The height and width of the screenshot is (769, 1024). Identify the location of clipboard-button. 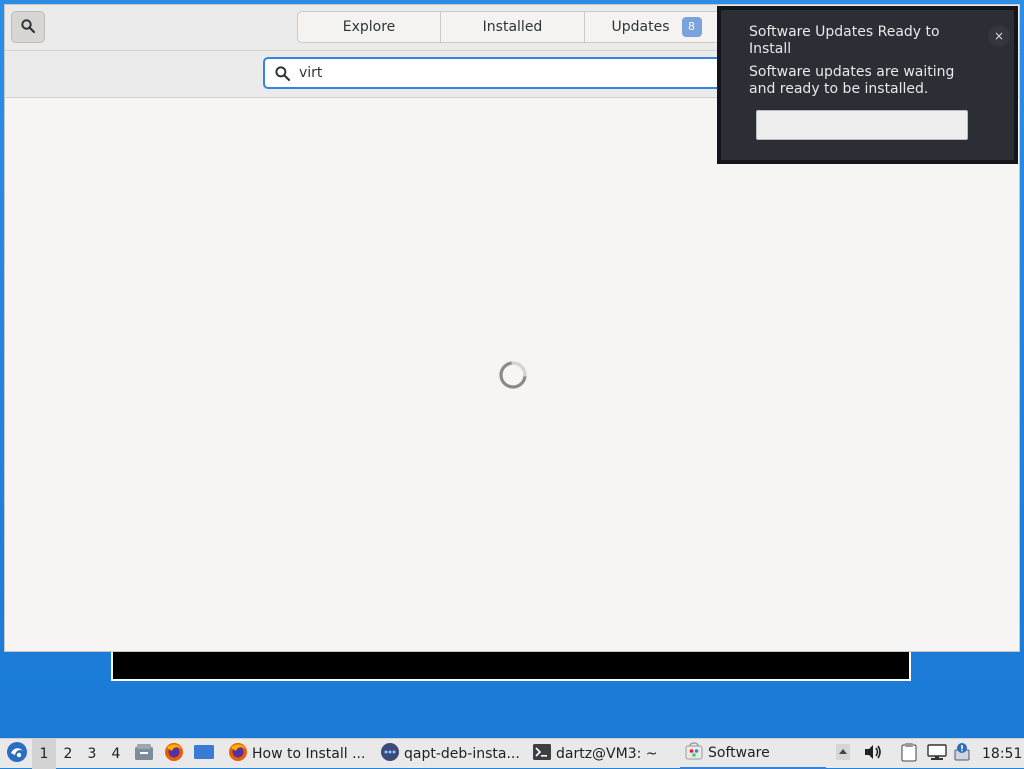
(909, 754).